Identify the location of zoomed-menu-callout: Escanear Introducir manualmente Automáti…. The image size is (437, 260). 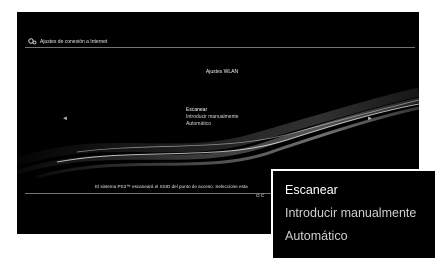
(354, 214).